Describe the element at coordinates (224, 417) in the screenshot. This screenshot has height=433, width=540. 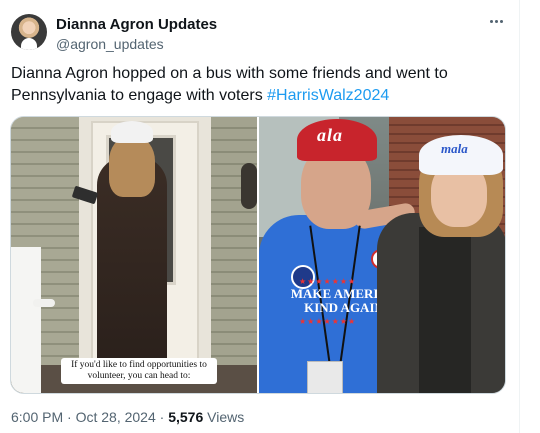
I see `views-label: Views` at that location.